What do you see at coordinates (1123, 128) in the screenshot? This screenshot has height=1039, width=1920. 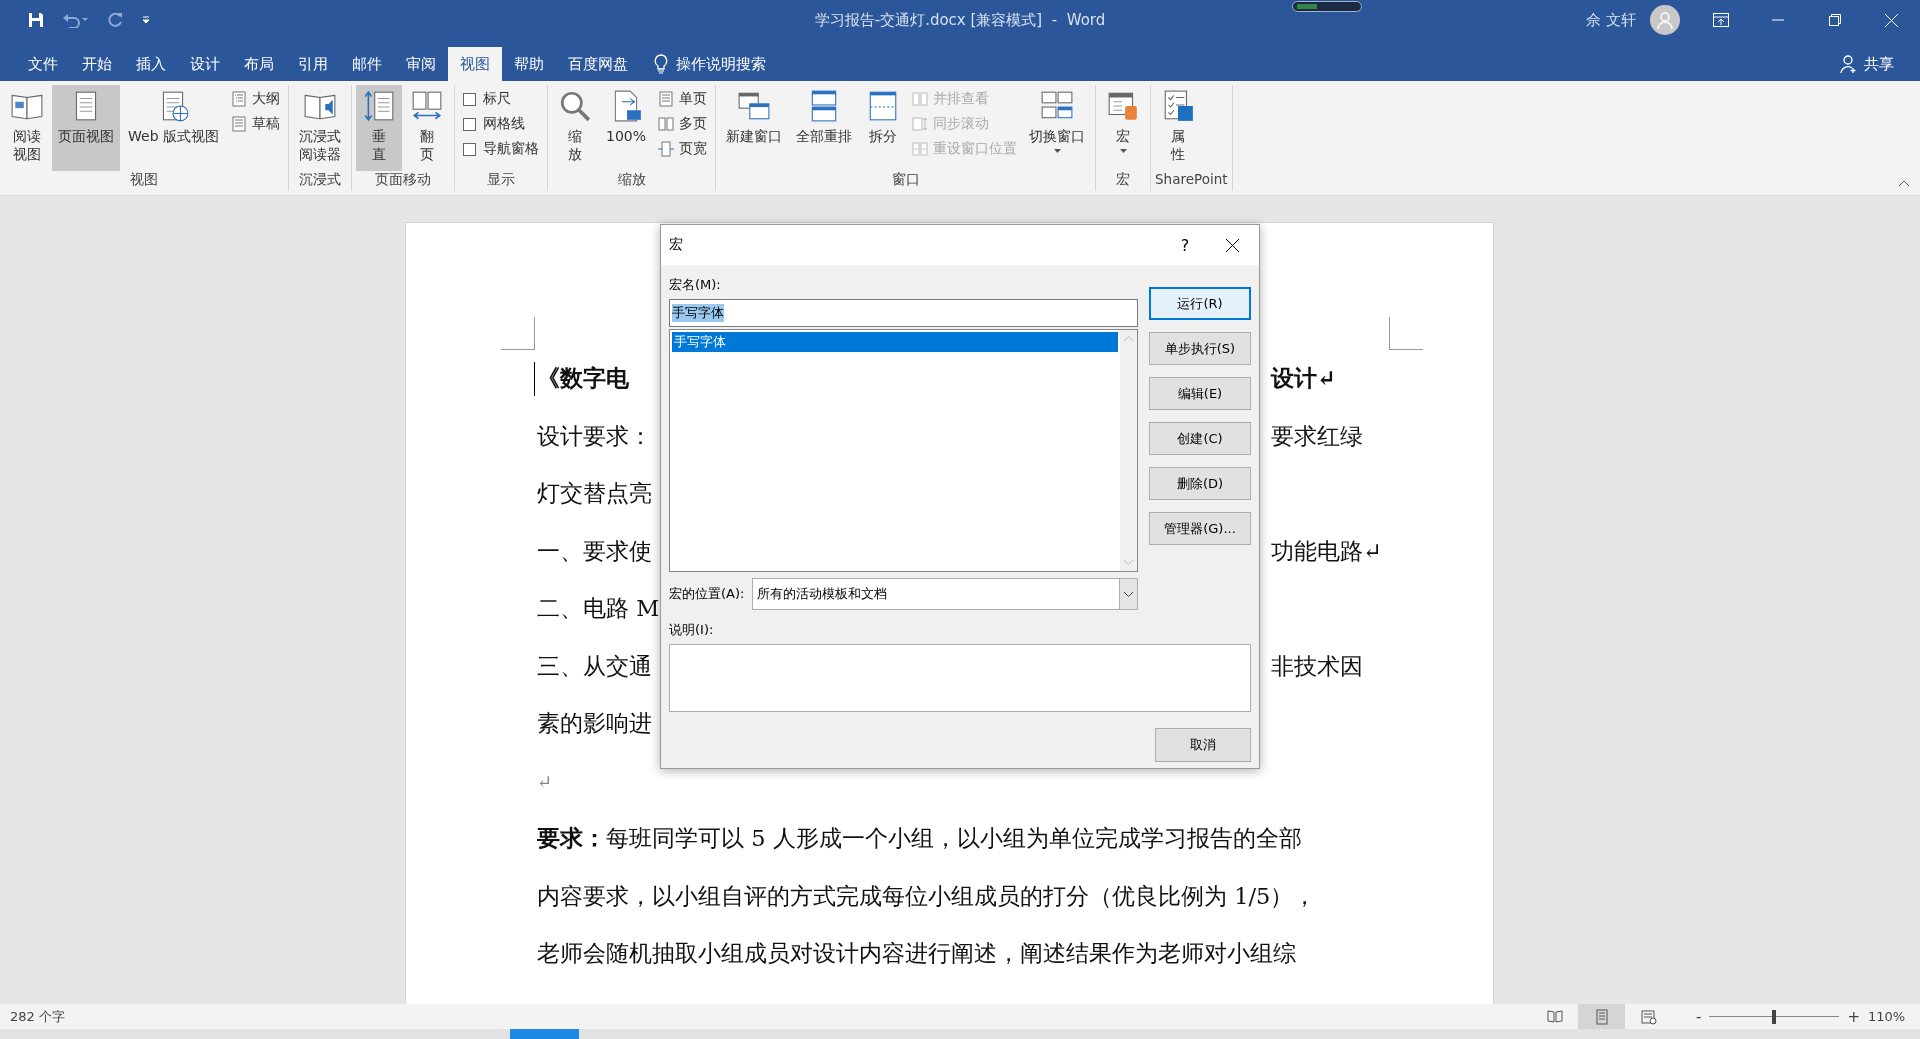 I see `ribbon-button: 宏` at bounding box center [1123, 128].